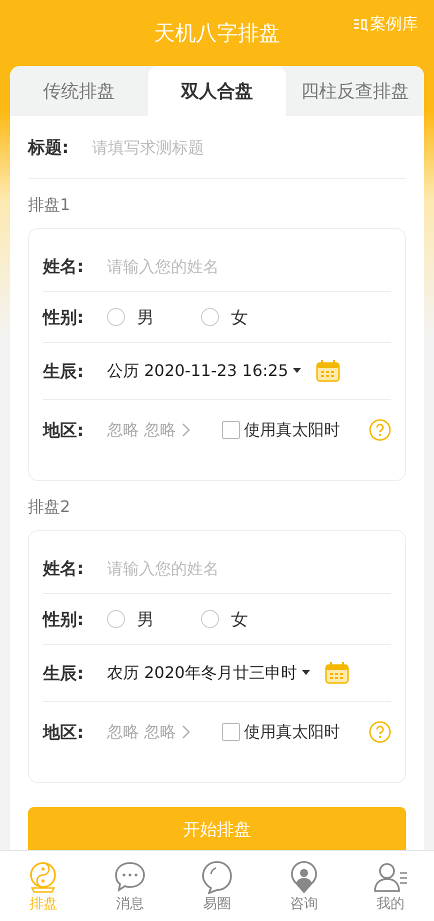 This screenshot has width=434, height=921. I want to click on title-input: 请填写求测标题, so click(249, 147).